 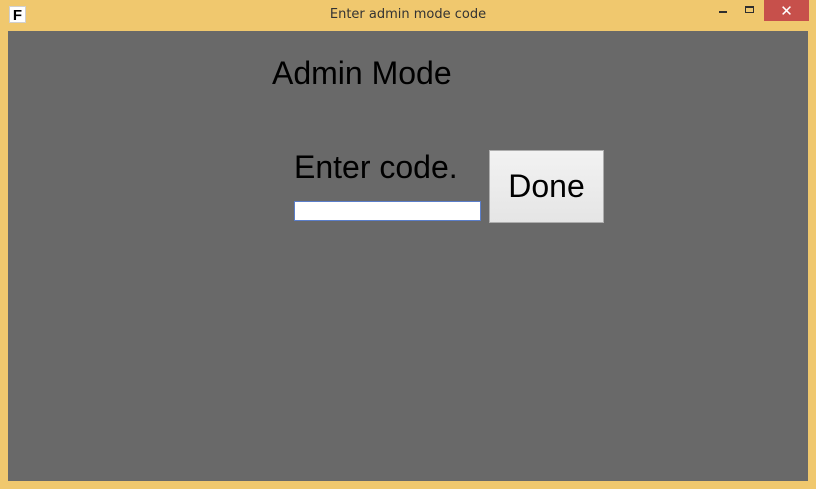 I want to click on done-button: Done, so click(x=546, y=186).